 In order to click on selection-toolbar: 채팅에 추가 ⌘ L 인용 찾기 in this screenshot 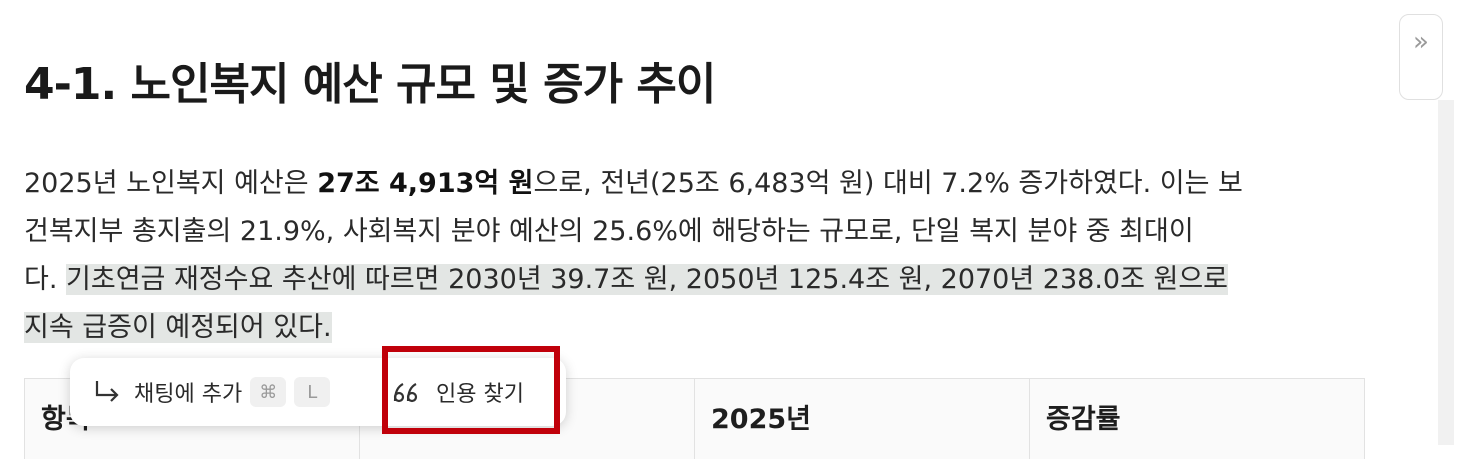, I will do `click(318, 390)`.